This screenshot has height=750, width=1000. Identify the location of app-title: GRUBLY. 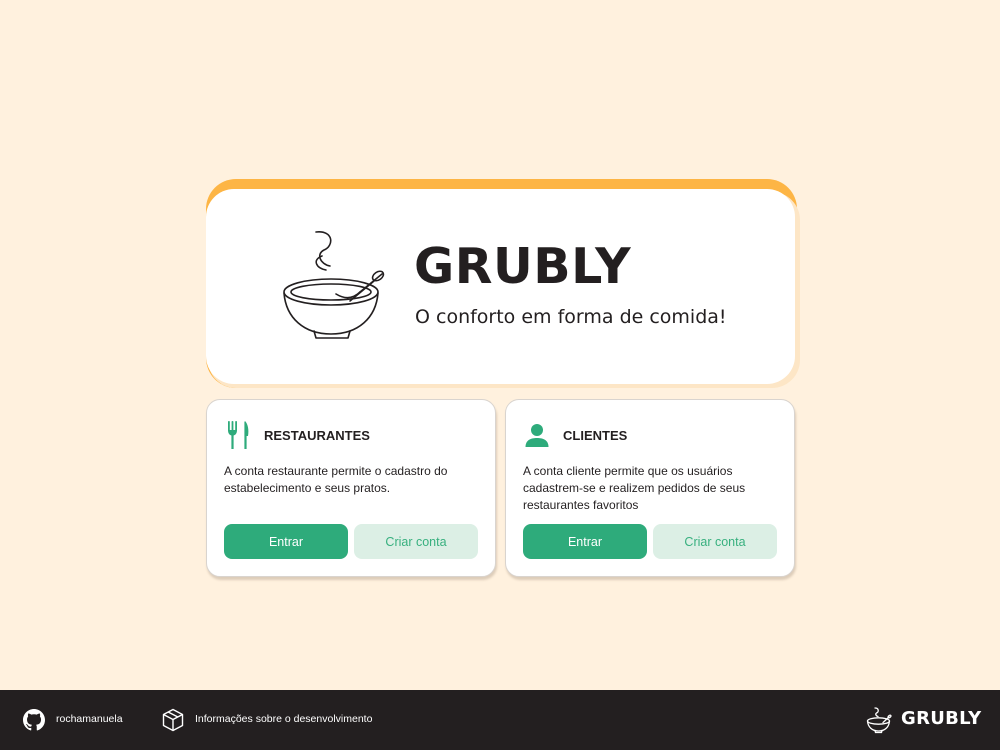
(523, 266).